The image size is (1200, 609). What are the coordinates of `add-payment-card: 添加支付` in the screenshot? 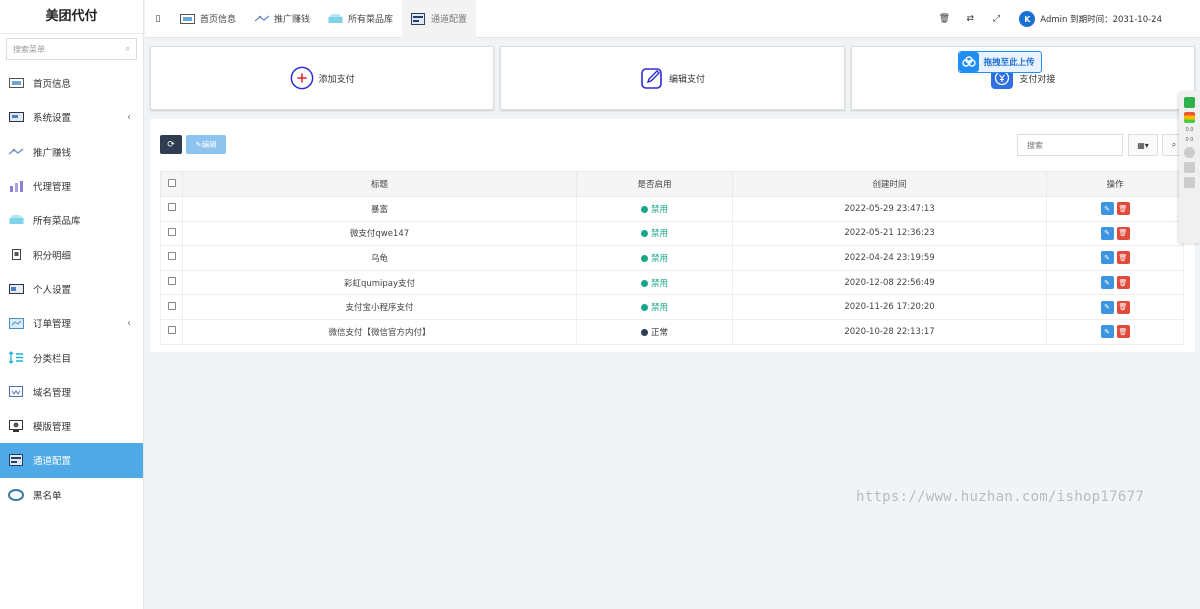 It's located at (322, 78).